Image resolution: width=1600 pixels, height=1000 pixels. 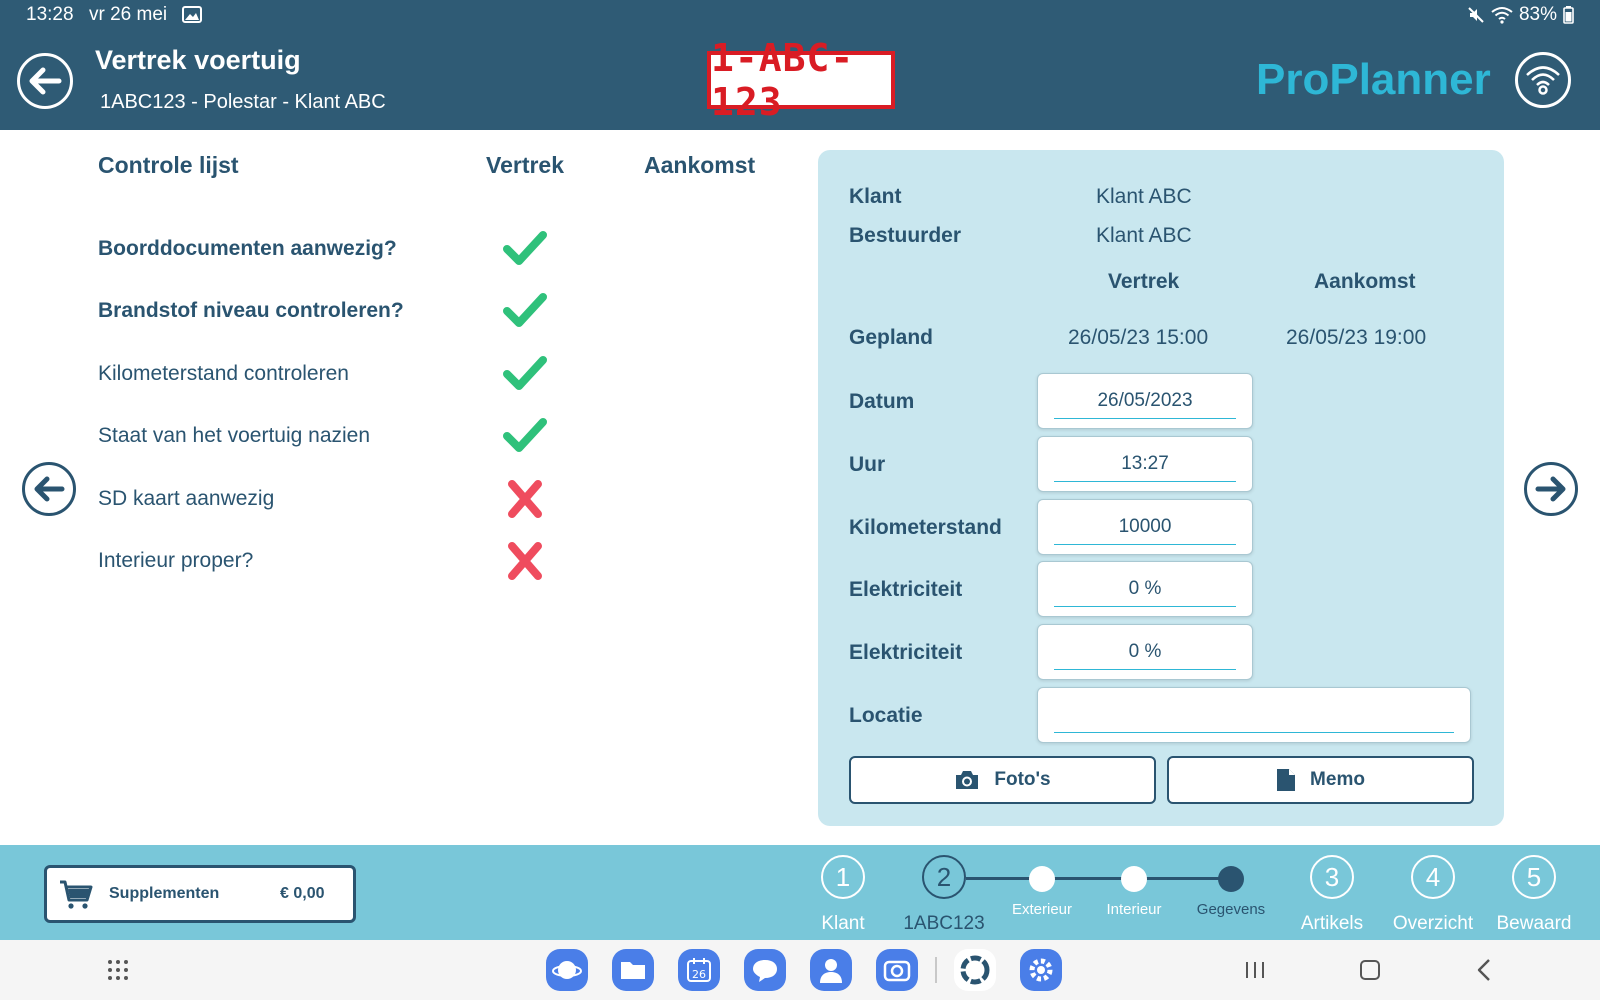 I want to click on checklist-item-label: Interieur proper?, so click(x=176, y=560).